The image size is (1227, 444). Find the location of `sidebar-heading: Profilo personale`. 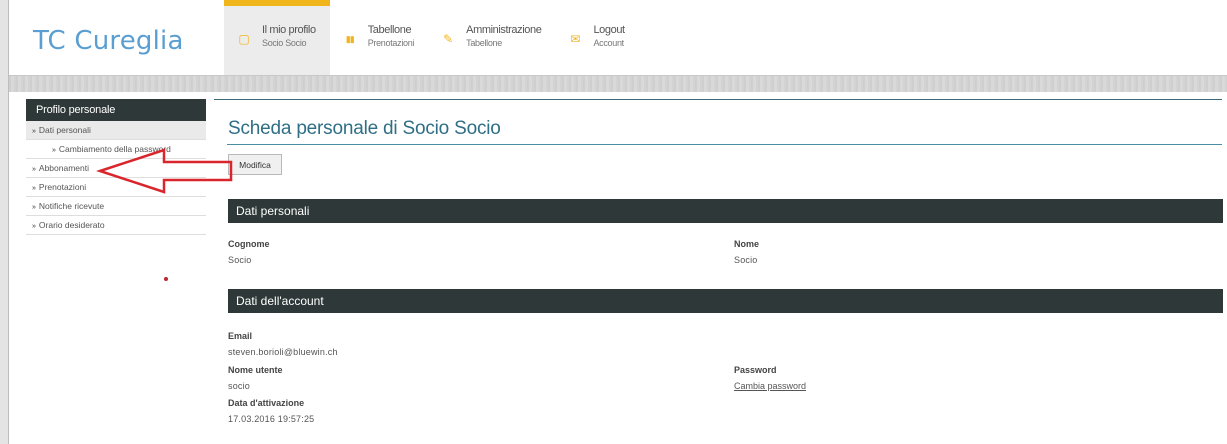

sidebar-heading: Profilo personale is located at coordinates (116, 110).